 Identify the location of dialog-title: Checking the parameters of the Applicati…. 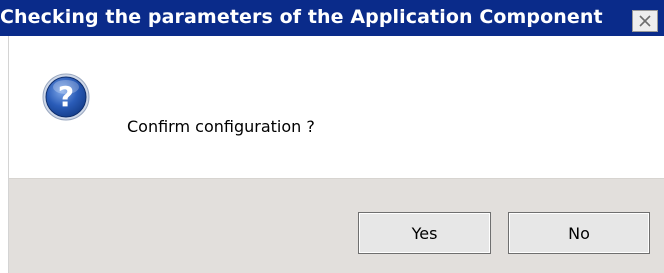
(301, 17).